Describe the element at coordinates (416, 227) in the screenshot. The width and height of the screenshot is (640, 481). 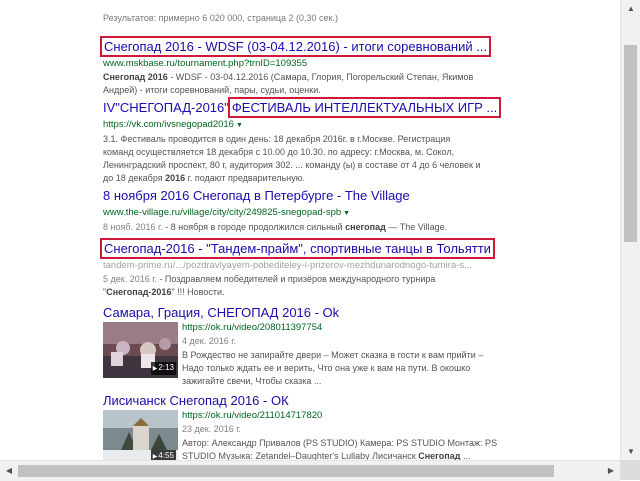
I see `snippet-text-end: — The Village.` at that location.